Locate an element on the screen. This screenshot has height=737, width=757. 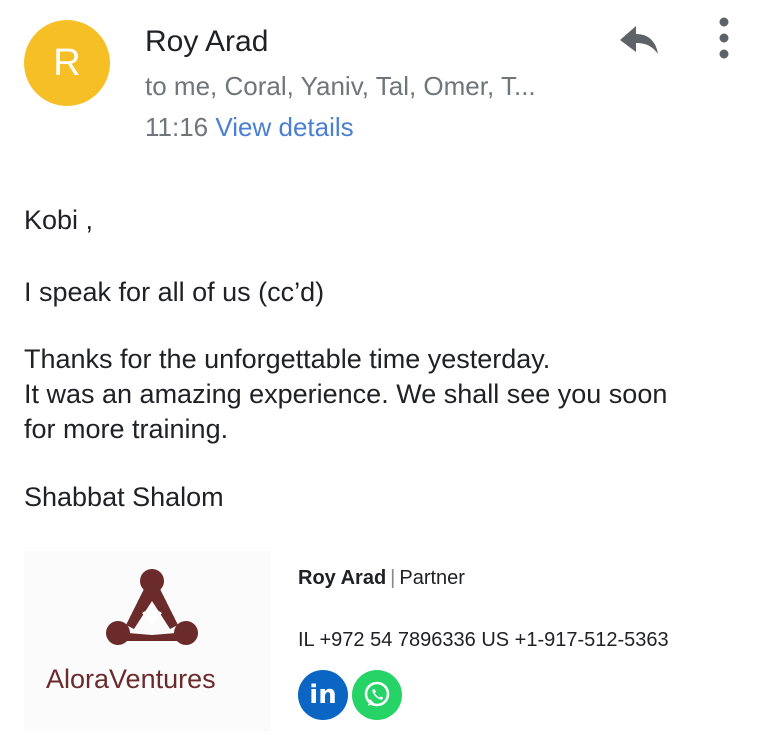
signature-name: Roy Arad is located at coordinates (342, 578).